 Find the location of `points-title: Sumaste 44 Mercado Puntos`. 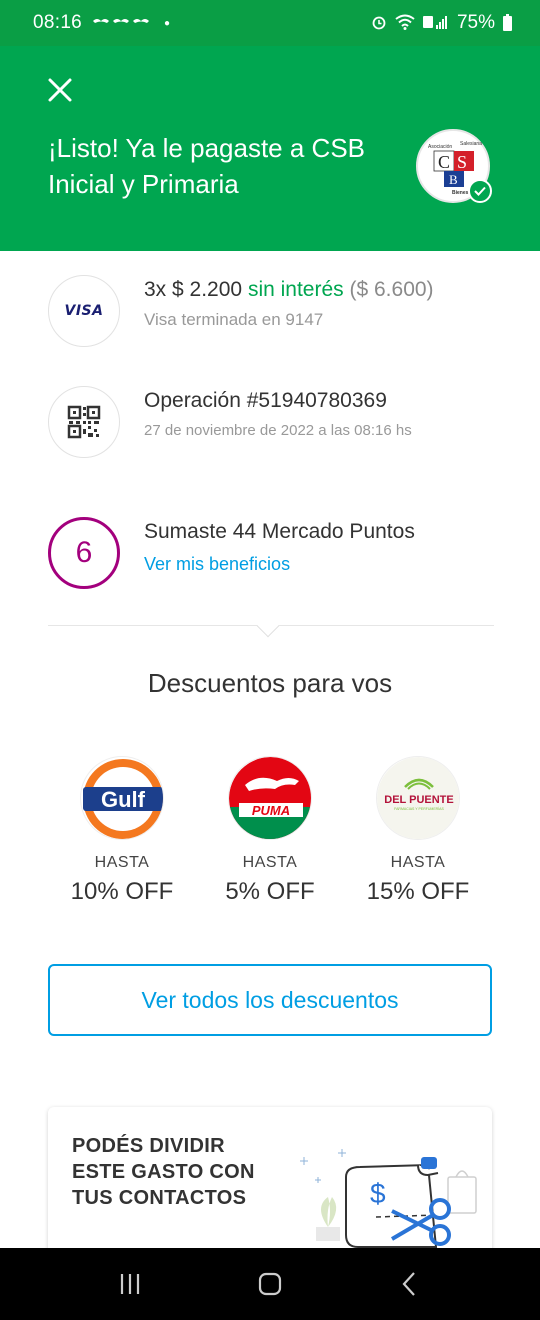

points-title: Sumaste 44 Mercado Puntos is located at coordinates (279, 531).